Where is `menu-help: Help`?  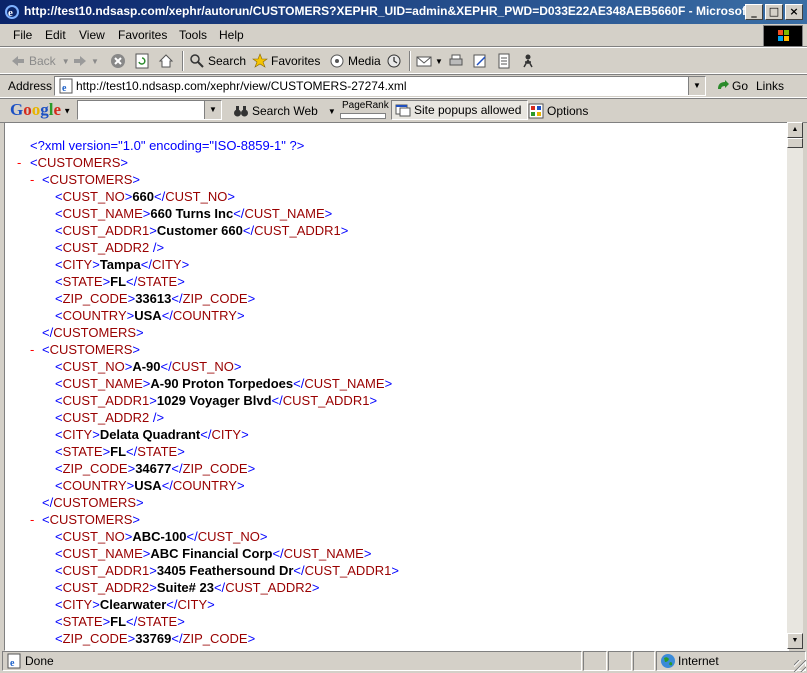
menu-help: Help is located at coordinates (231, 35).